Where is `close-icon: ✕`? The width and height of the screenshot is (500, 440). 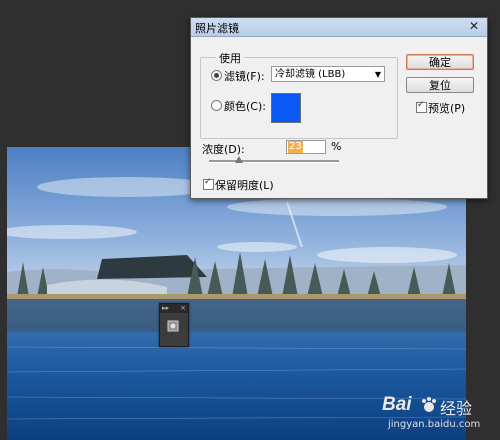
close-icon: ✕ is located at coordinates (474, 26).